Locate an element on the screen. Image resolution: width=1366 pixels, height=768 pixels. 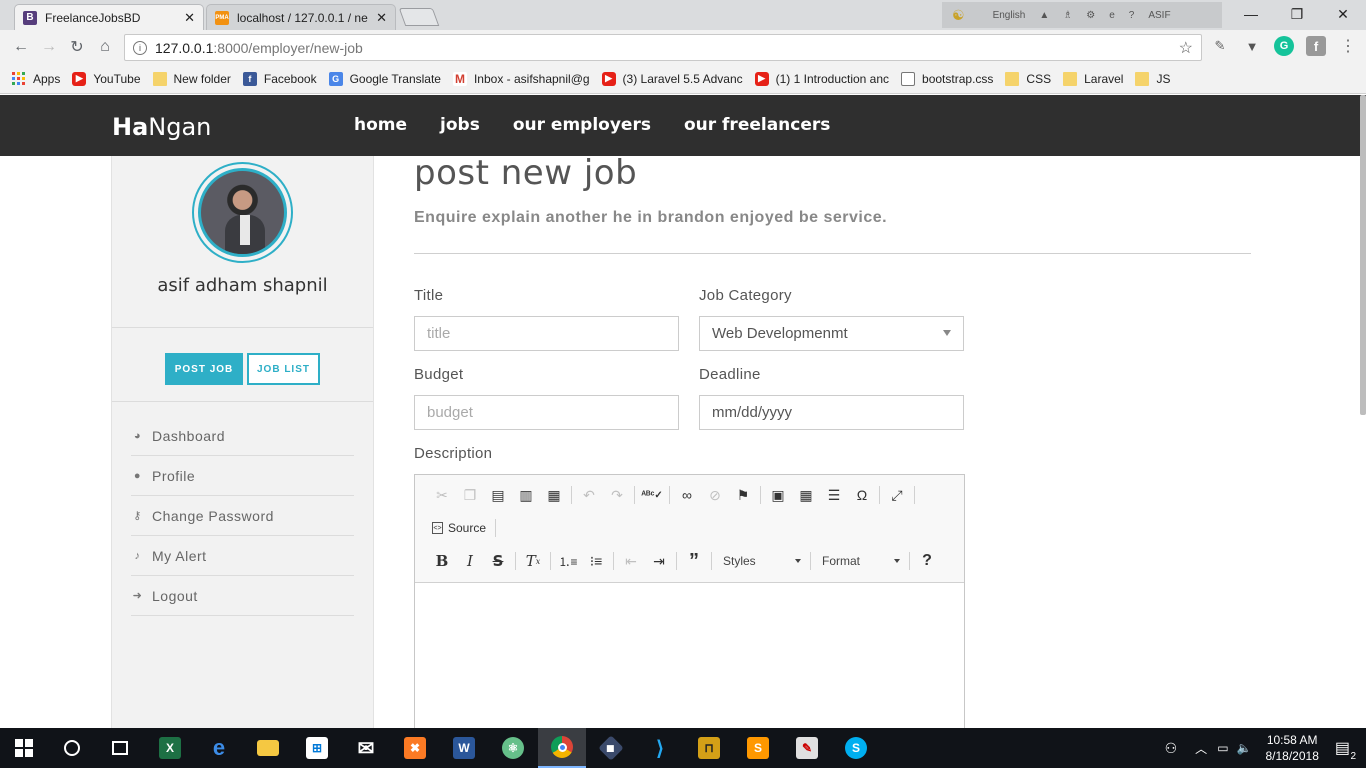
table-icon: ▦ is located at coordinates (806, 495).